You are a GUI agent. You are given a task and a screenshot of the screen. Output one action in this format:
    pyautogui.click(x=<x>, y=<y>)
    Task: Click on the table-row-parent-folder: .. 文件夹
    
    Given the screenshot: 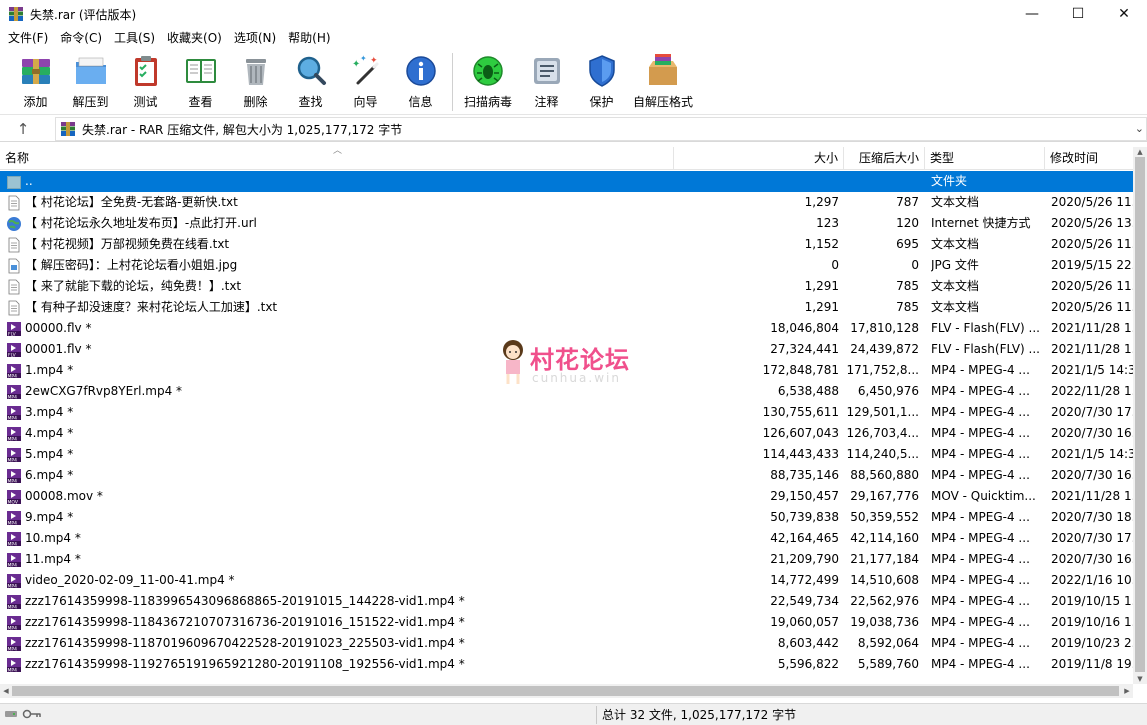 What is the action you would take?
    pyautogui.click(x=566, y=181)
    